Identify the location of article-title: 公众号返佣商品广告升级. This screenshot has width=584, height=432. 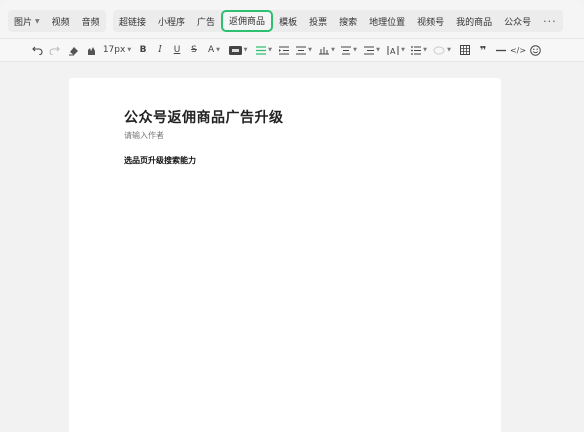
(204, 117).